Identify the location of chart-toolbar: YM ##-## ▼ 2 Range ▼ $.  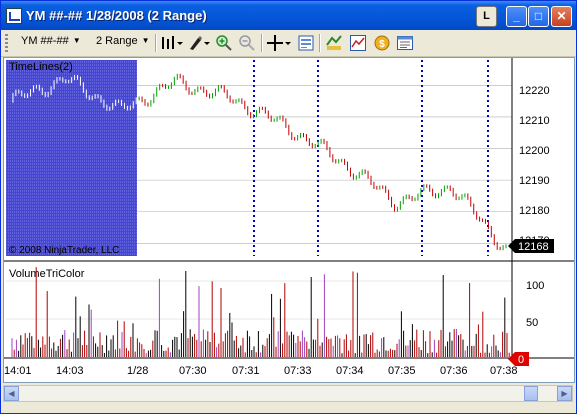
(288, 43).